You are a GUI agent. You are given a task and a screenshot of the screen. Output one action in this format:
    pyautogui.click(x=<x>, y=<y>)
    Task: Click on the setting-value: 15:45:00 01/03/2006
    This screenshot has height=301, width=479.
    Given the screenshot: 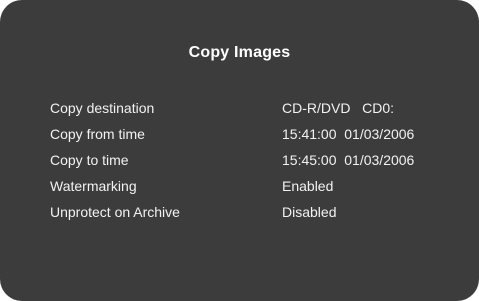 What is the action you would take?
    pyautogui.click(x=348, y=160)
    